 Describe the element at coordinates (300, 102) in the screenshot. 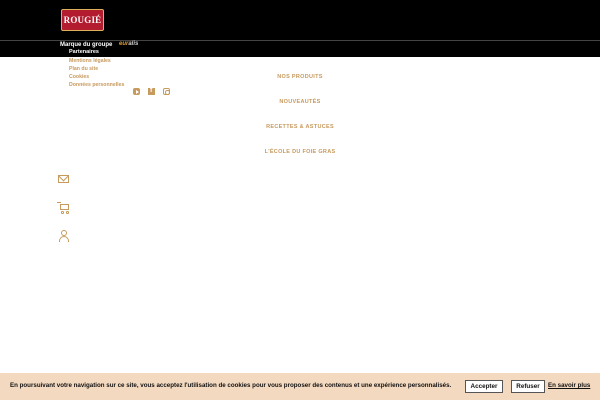

I see `nav-item-new: NOUVEAUTÉS` at that location.